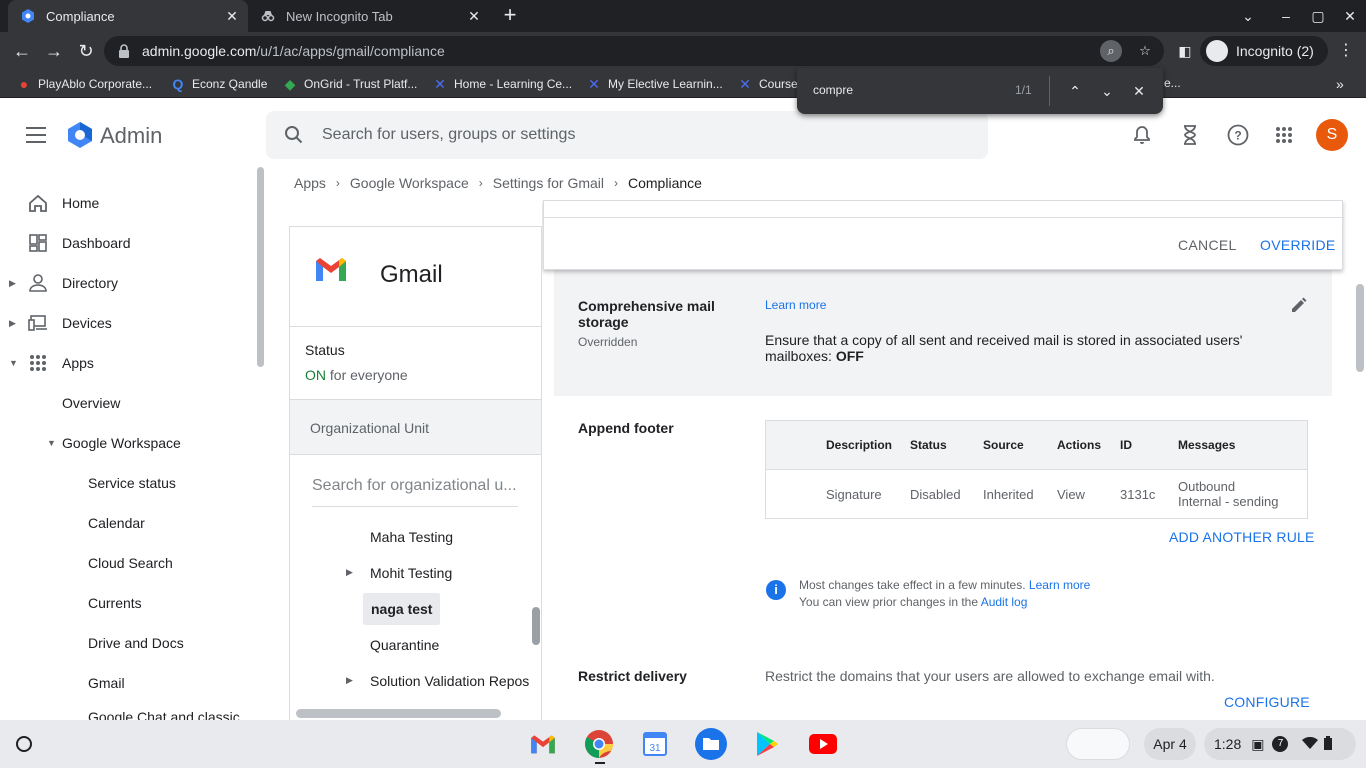 The width and height of the screenshot is (1366, 768). Describe the element at coordinates (86, 51) in the screenshot. I see `reload-icon: ↻` at that location.